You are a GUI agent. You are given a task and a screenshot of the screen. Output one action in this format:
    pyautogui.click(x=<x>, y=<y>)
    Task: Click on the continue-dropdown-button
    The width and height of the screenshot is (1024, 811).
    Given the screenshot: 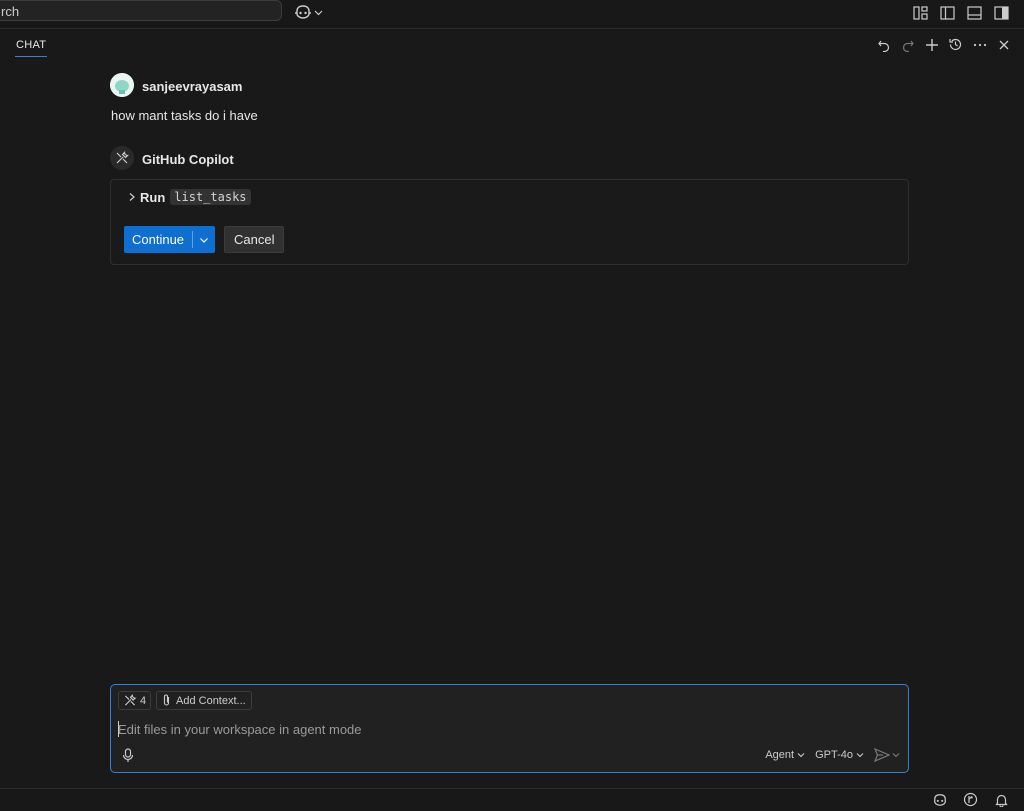 What is the action you would take?
    pyautogui.click(x=204, y=239)
    